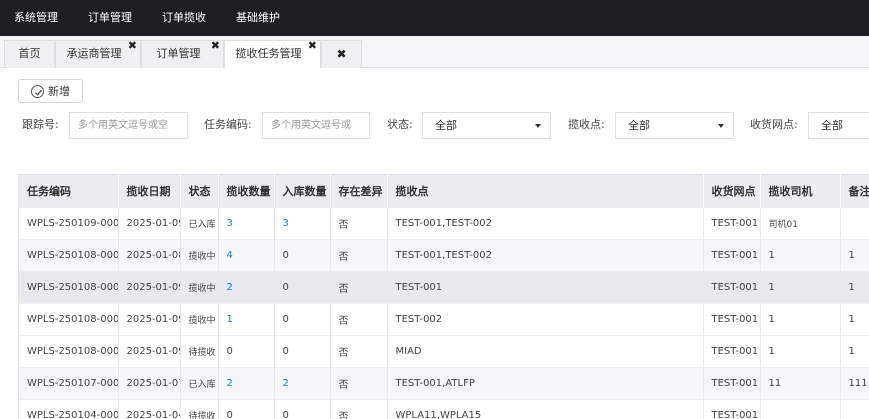 This screenshot has width=869, height=419. What do you see at coordinates (246, 191) in the screenshot?
I see `column-header-pickup-qty: 揽收数量` at bounding box center [246, 191].